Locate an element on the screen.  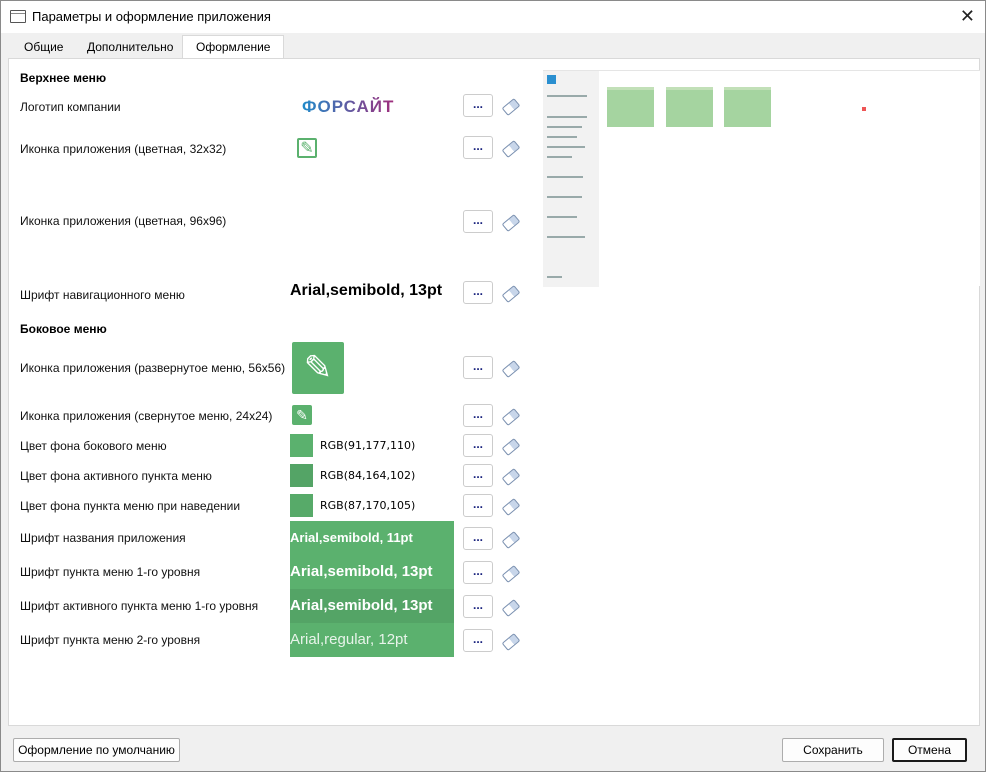
company-logo: ФОРСАЙТ is located at coordinates (348, 106).